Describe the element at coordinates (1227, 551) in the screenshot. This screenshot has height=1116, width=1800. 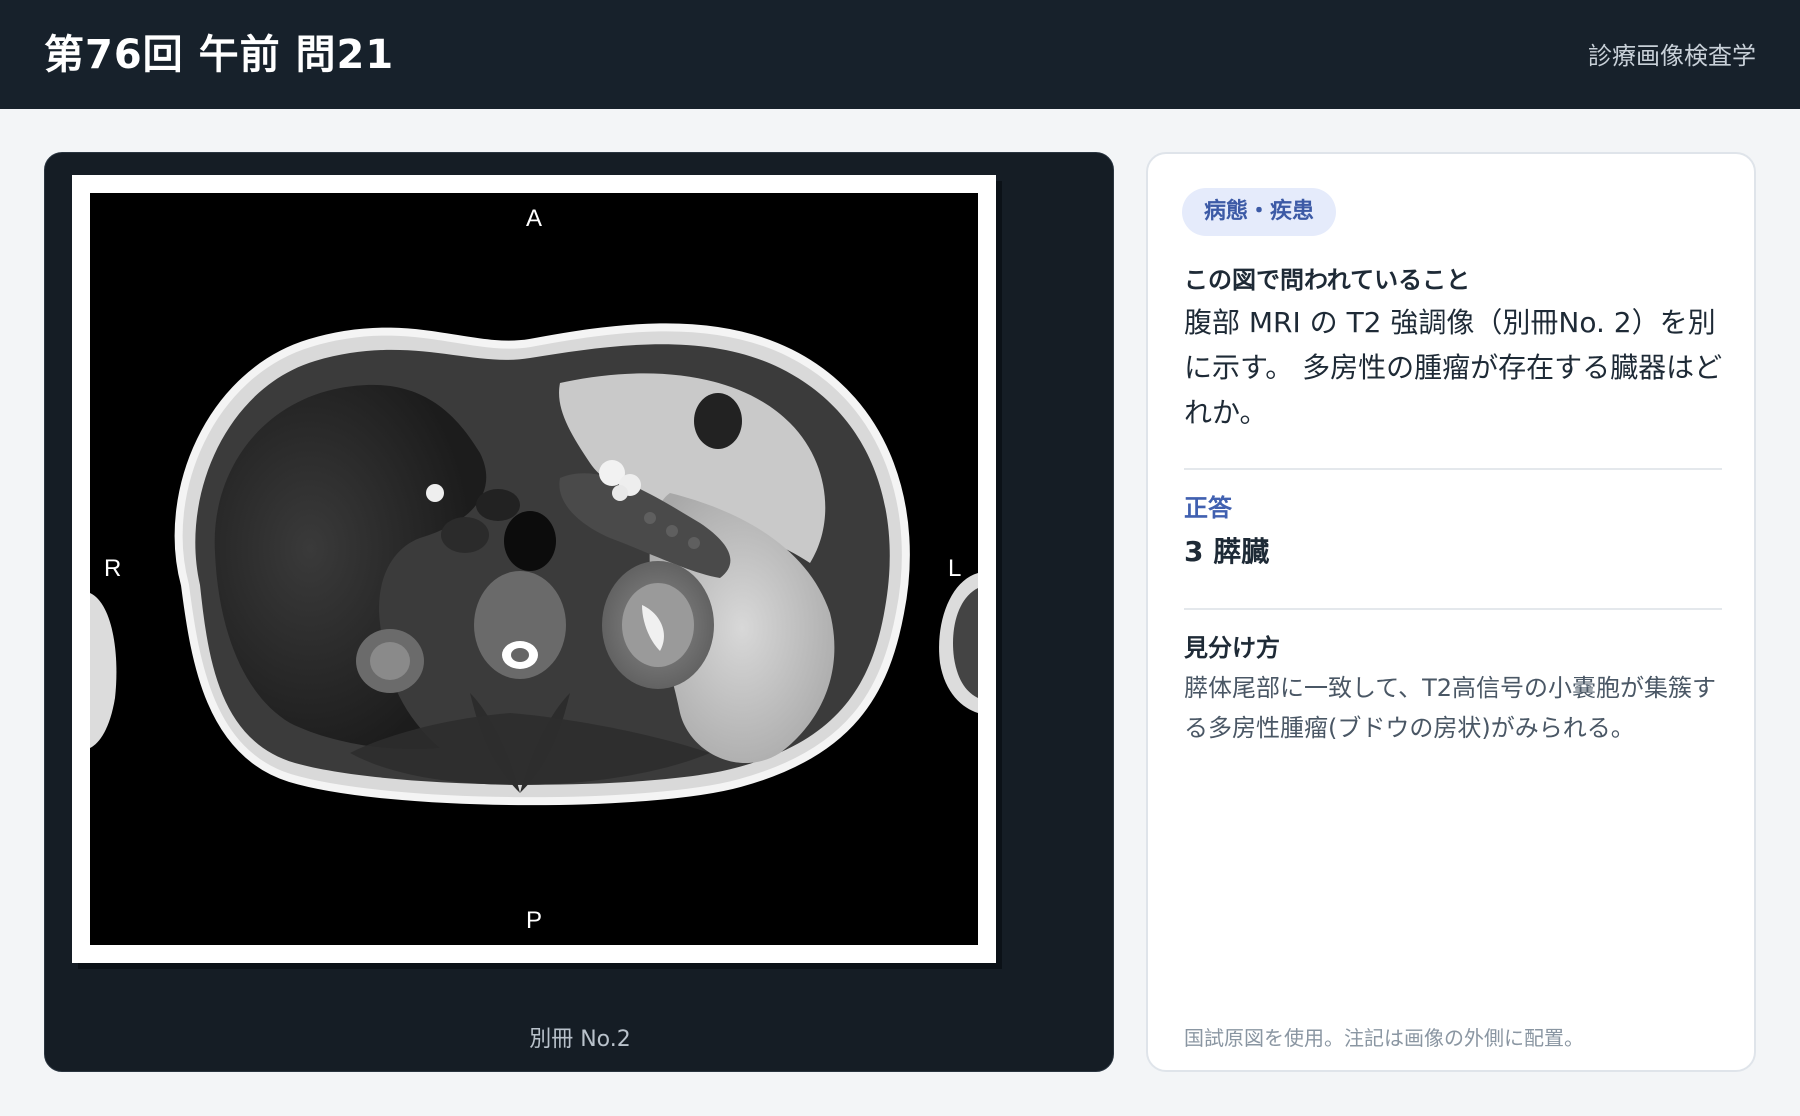
I see `answer-text: 3 膵臓` at that location.